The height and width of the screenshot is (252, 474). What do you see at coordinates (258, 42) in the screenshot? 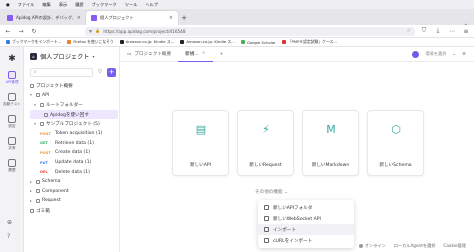
I see `bookmark-scholar: Google Scholar` at bounding box center [258, 42].